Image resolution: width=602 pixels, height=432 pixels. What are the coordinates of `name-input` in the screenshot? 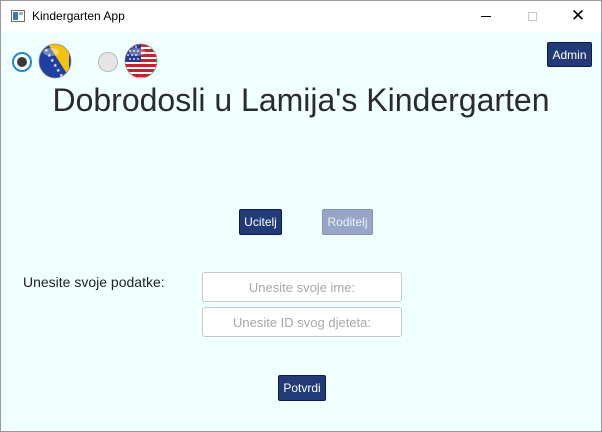 It's located at (302, 287).